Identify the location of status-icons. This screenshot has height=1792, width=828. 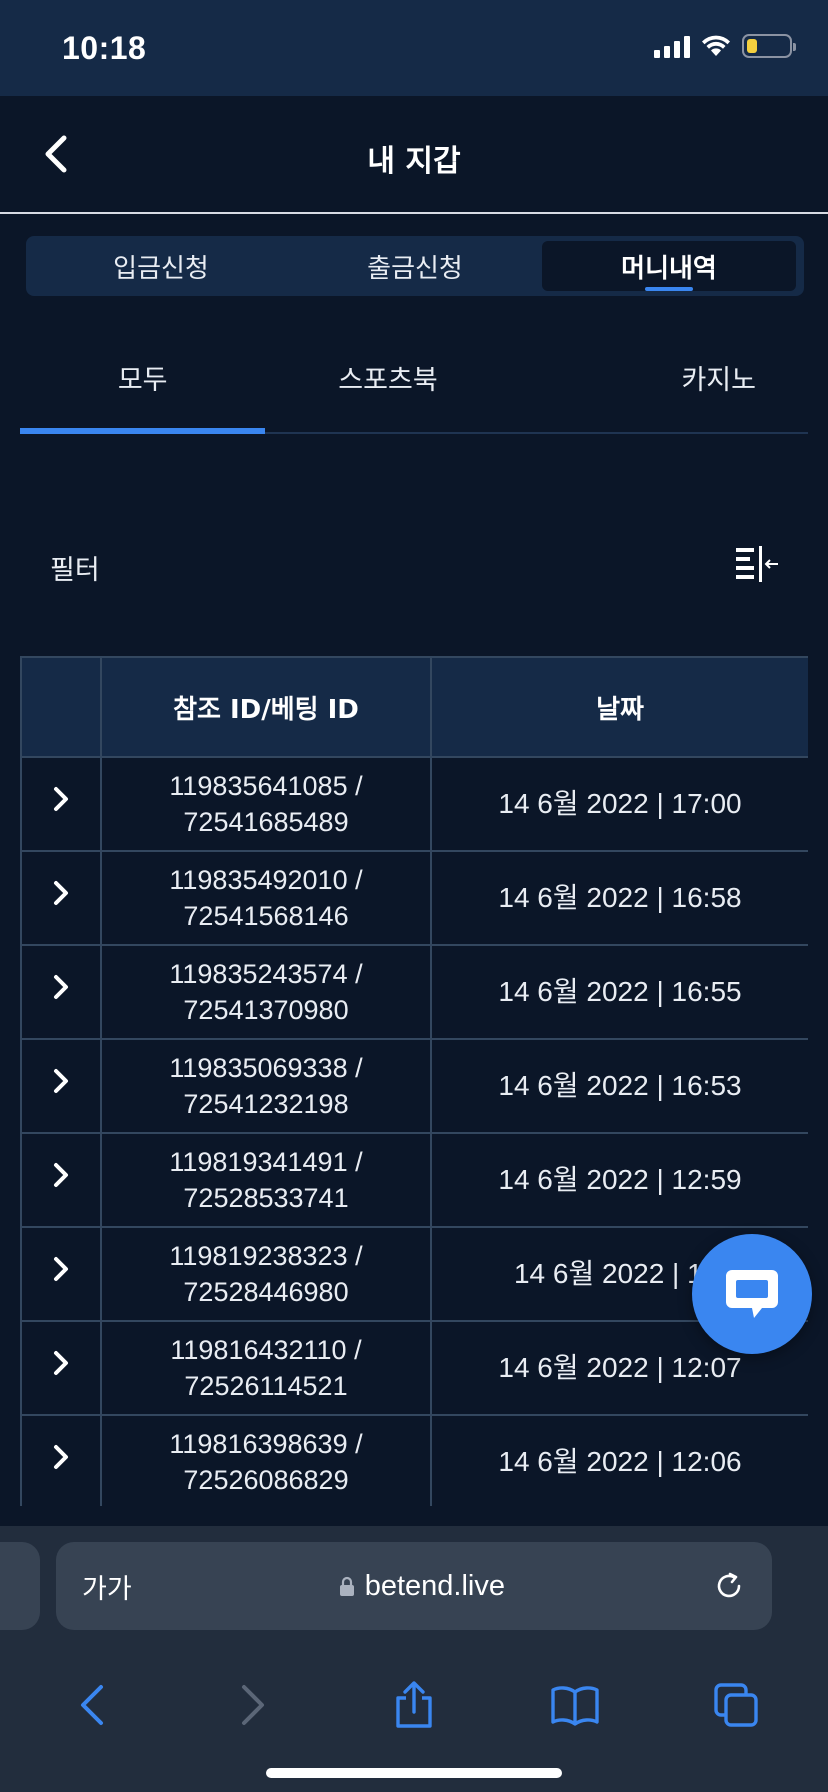
(725, 46).